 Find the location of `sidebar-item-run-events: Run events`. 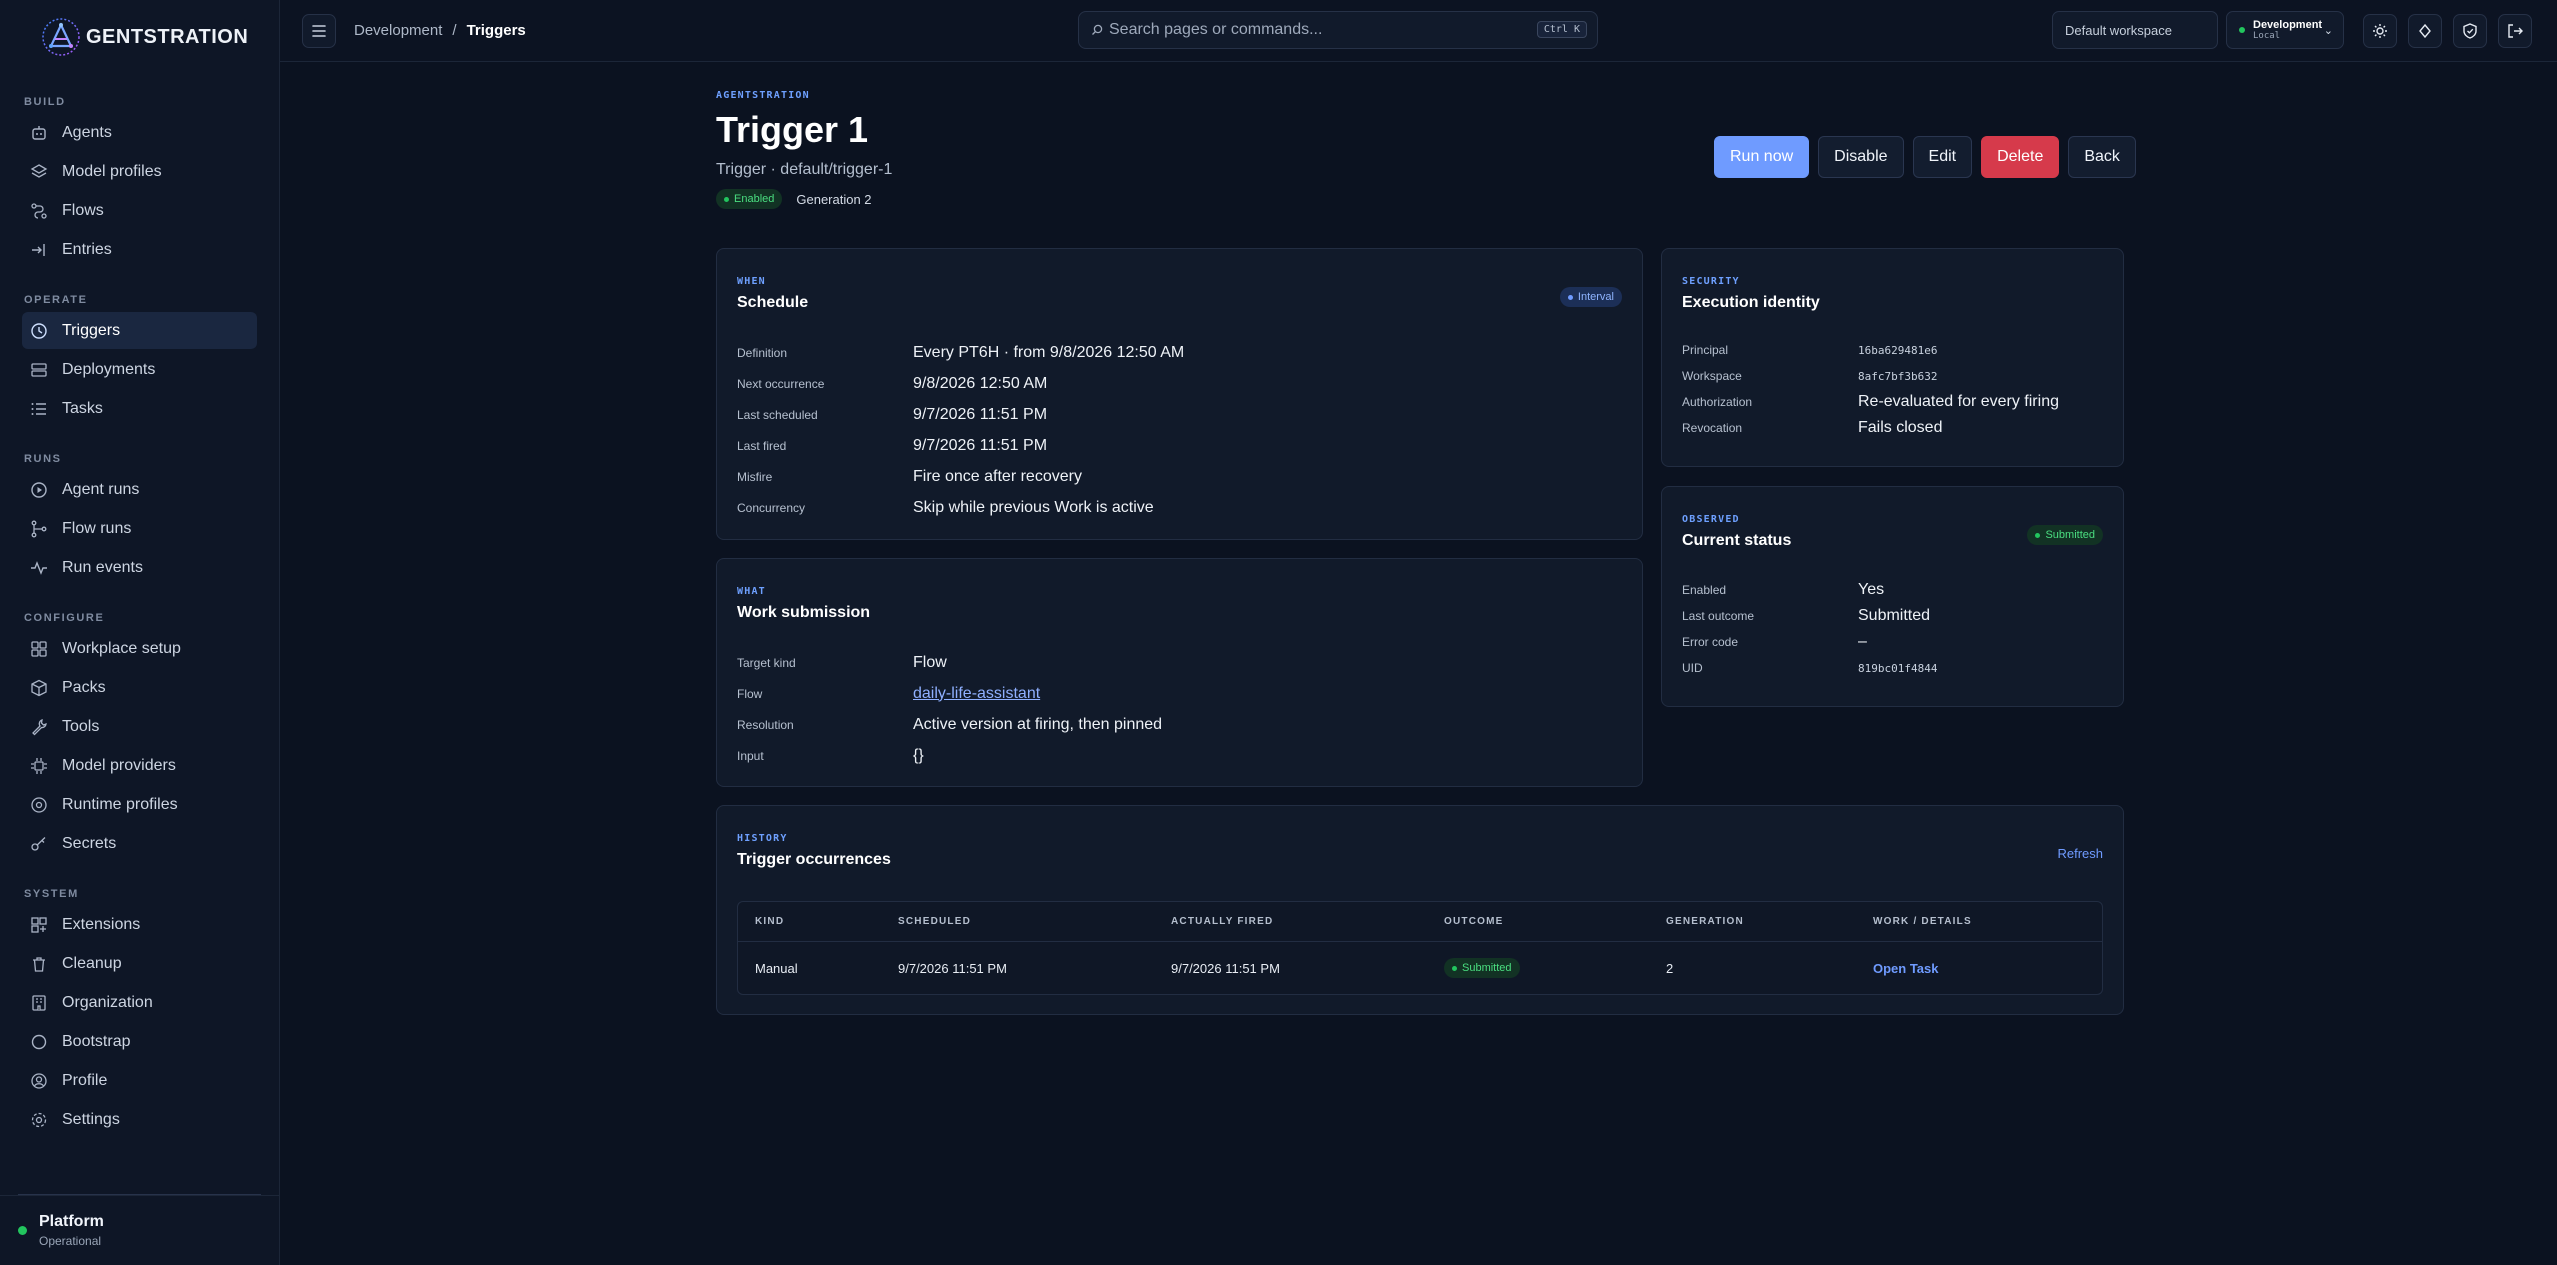

sidebar-item-run-events: Run events is located at coordinates (139, 567).